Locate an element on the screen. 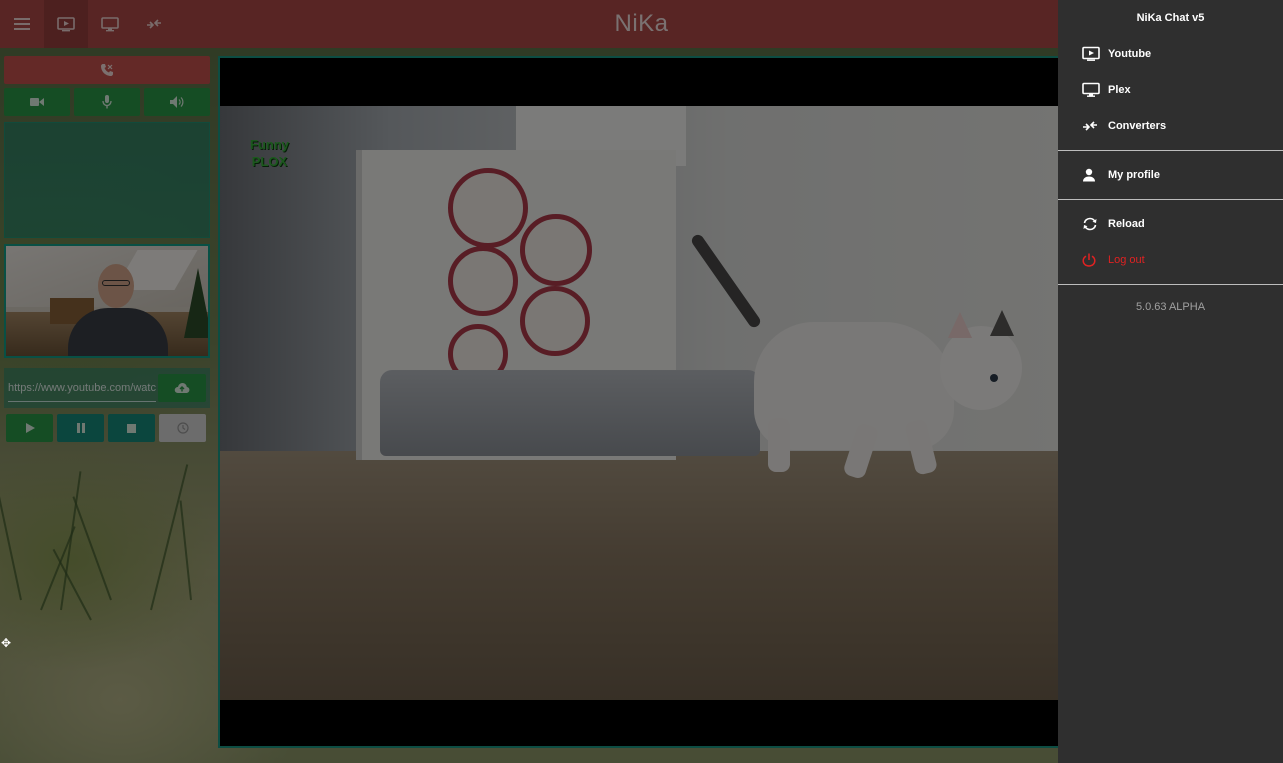  drawer-item-my-profile: My profile is located at coordinates (1170, 175).